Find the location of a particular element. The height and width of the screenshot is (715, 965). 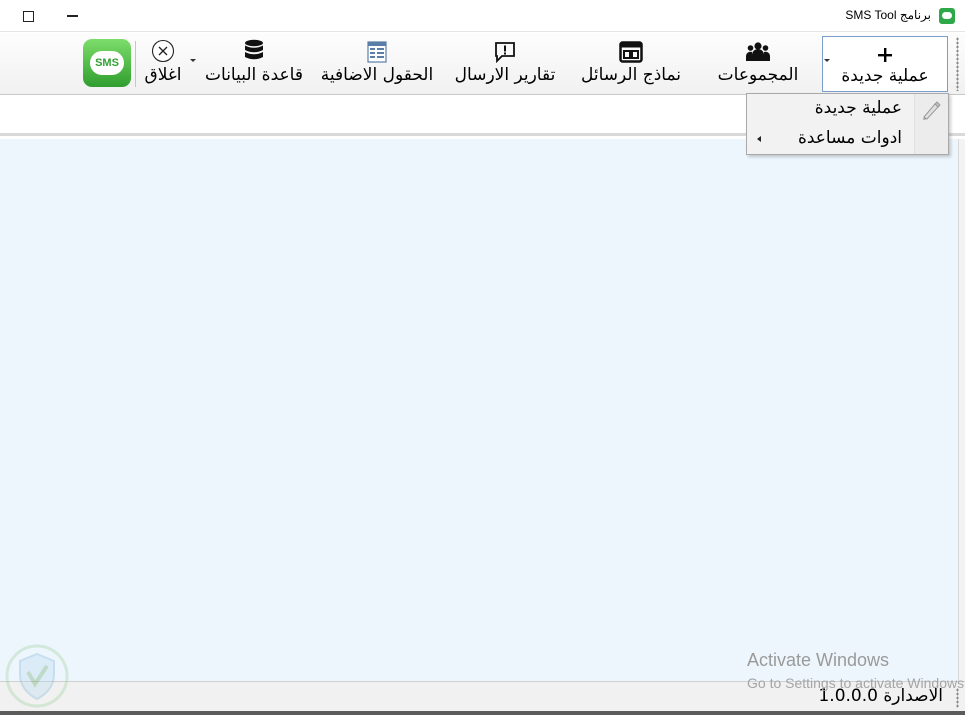

maximize-icon is located at coordinates (28, 16).